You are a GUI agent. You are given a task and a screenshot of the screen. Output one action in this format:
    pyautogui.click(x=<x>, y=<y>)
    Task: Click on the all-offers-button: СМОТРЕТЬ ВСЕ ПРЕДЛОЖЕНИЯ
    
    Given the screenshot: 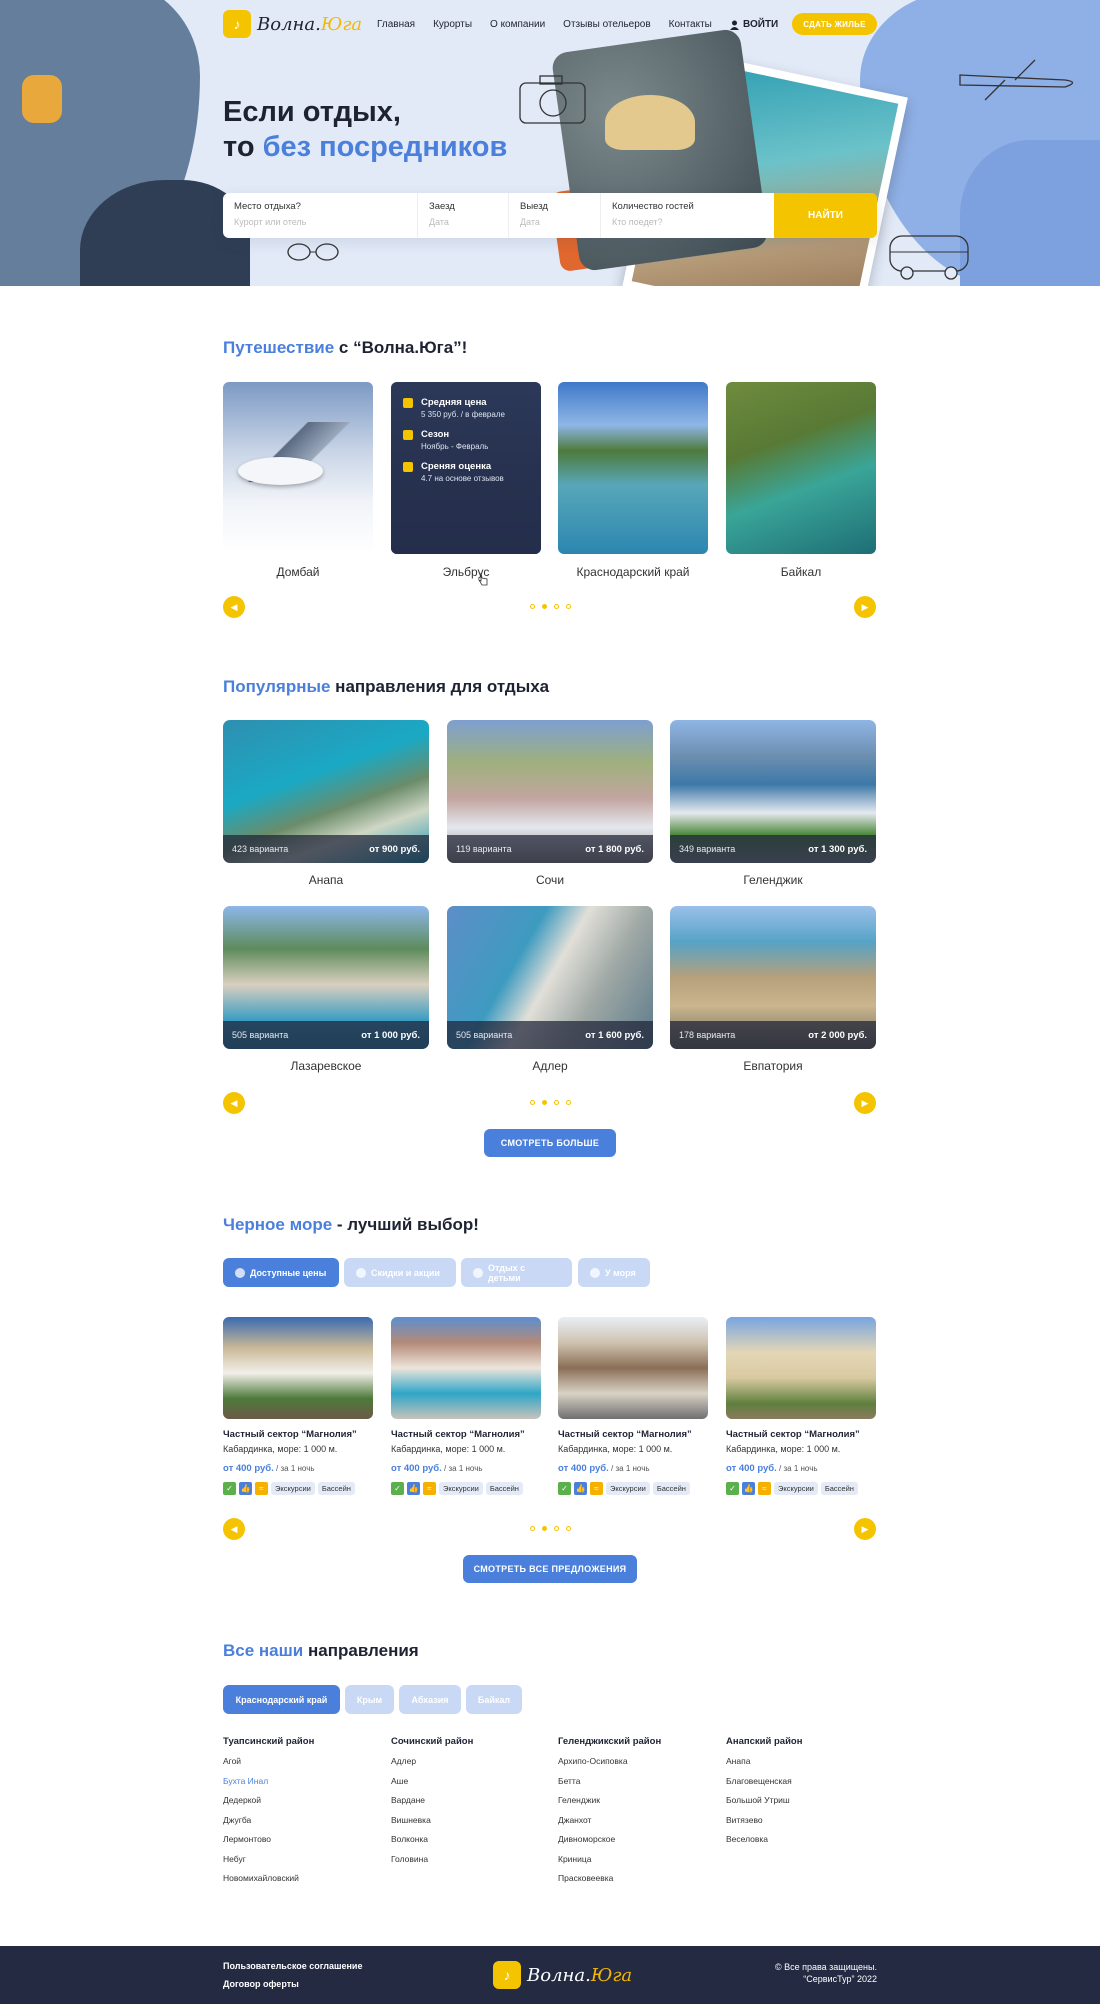 What is the action you would take?
    pyautogui.click(x=550, y=1569)
    